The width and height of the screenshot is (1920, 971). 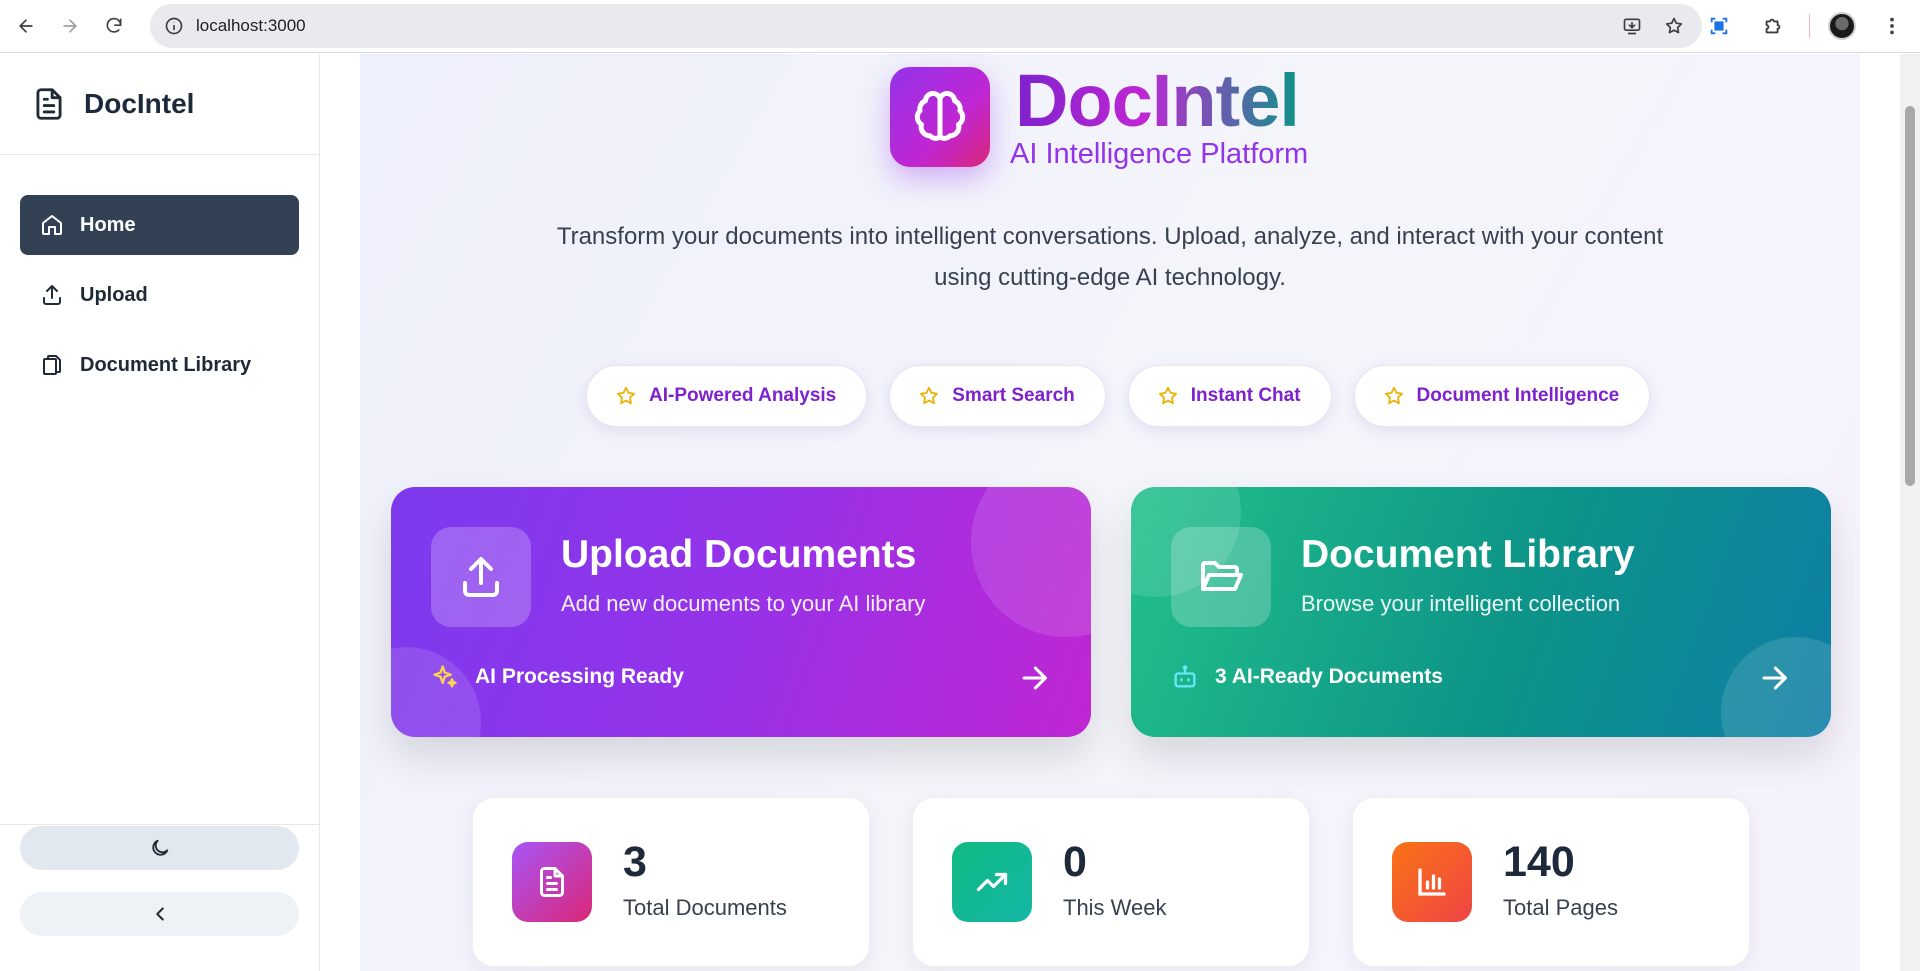 What do you see at coordinates (159, 295) in the screenshot?
I see `sidebar-item-upload: Upload` at bounding box center [159, 295].